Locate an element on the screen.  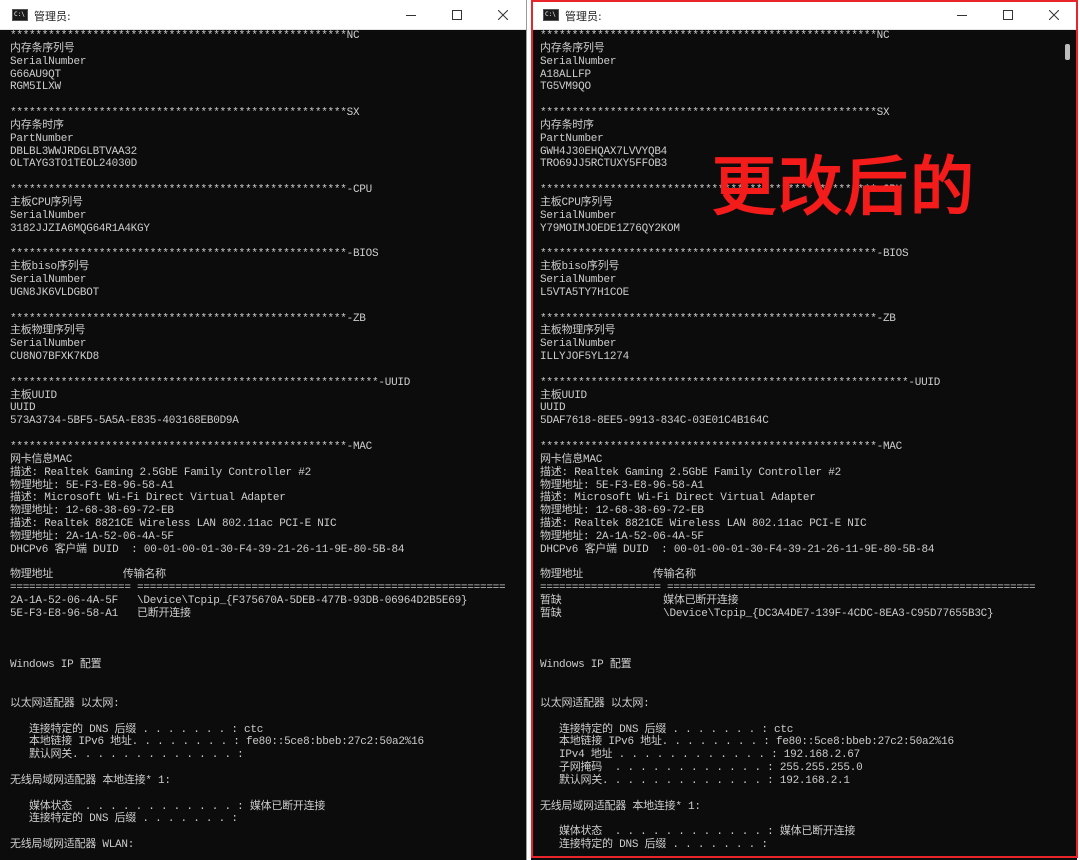
right-title-bar: 管理员: is located at coordinates (804, 15).